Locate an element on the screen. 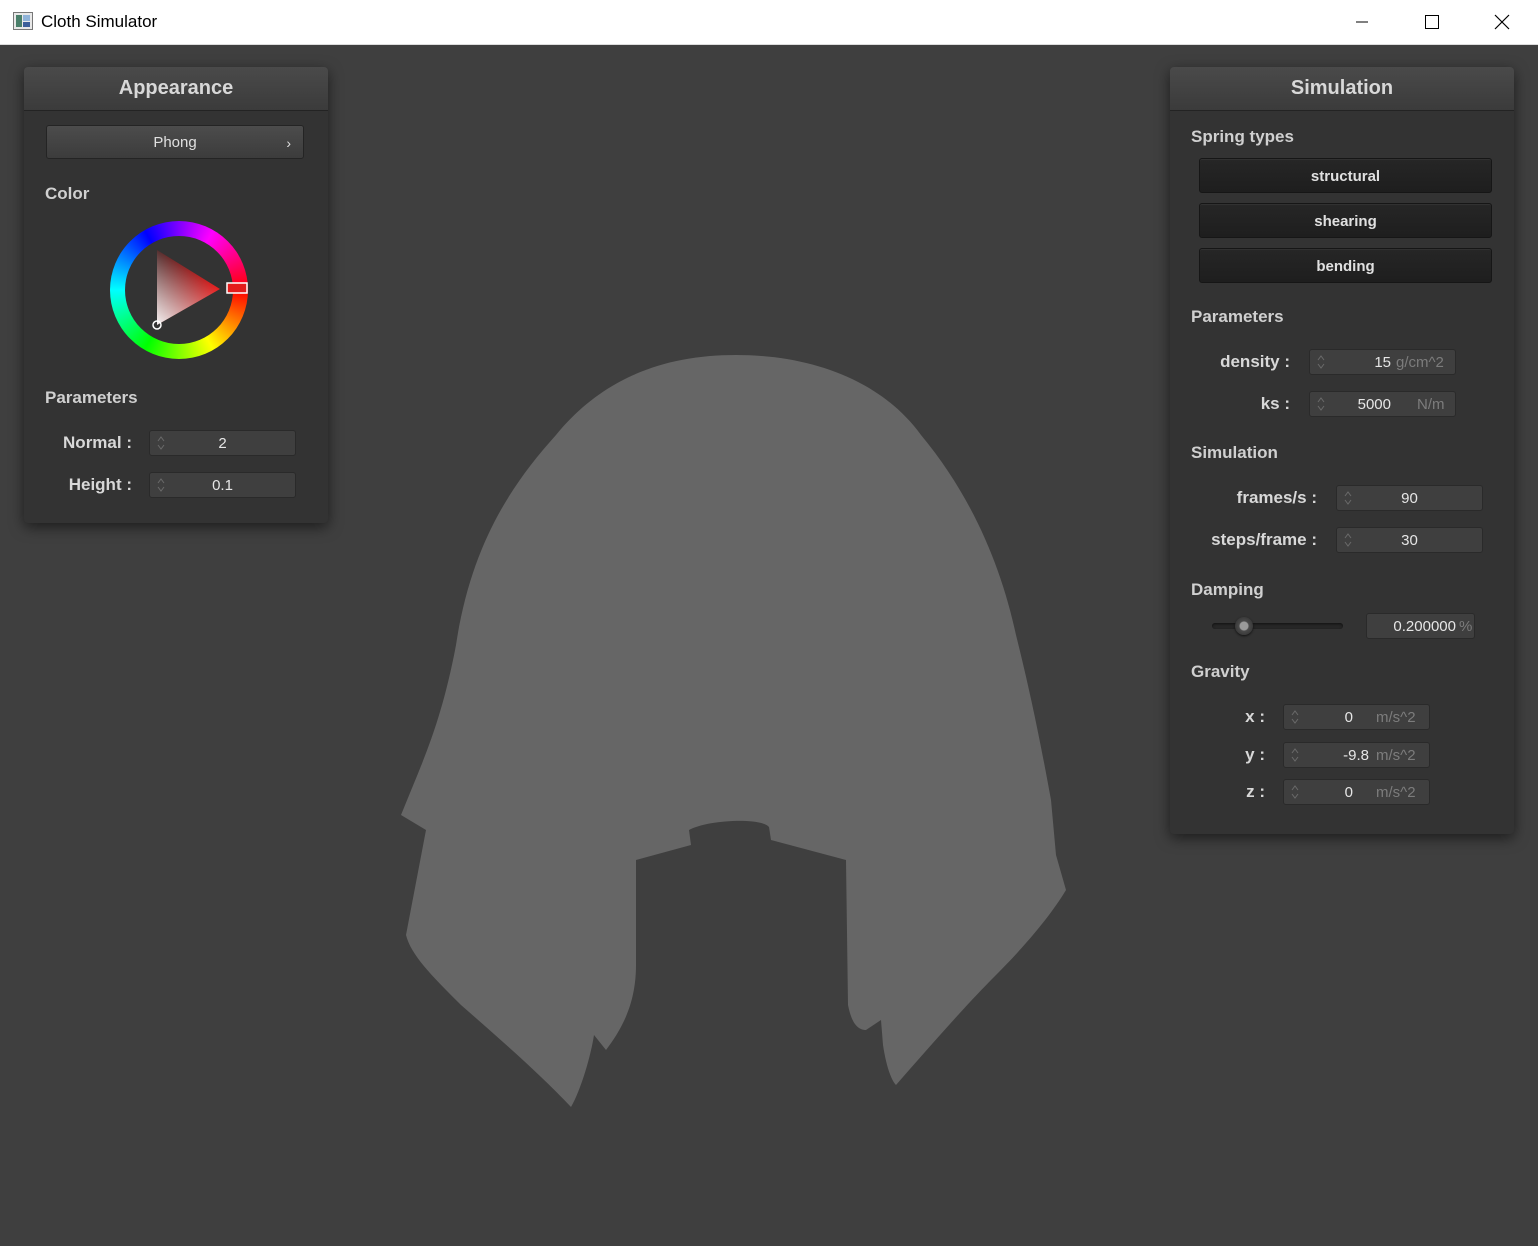 Image resolution: width=1538 pixels, height=1246 pixels. gravity-z-label: z : is located at coordinates (1255, 791).